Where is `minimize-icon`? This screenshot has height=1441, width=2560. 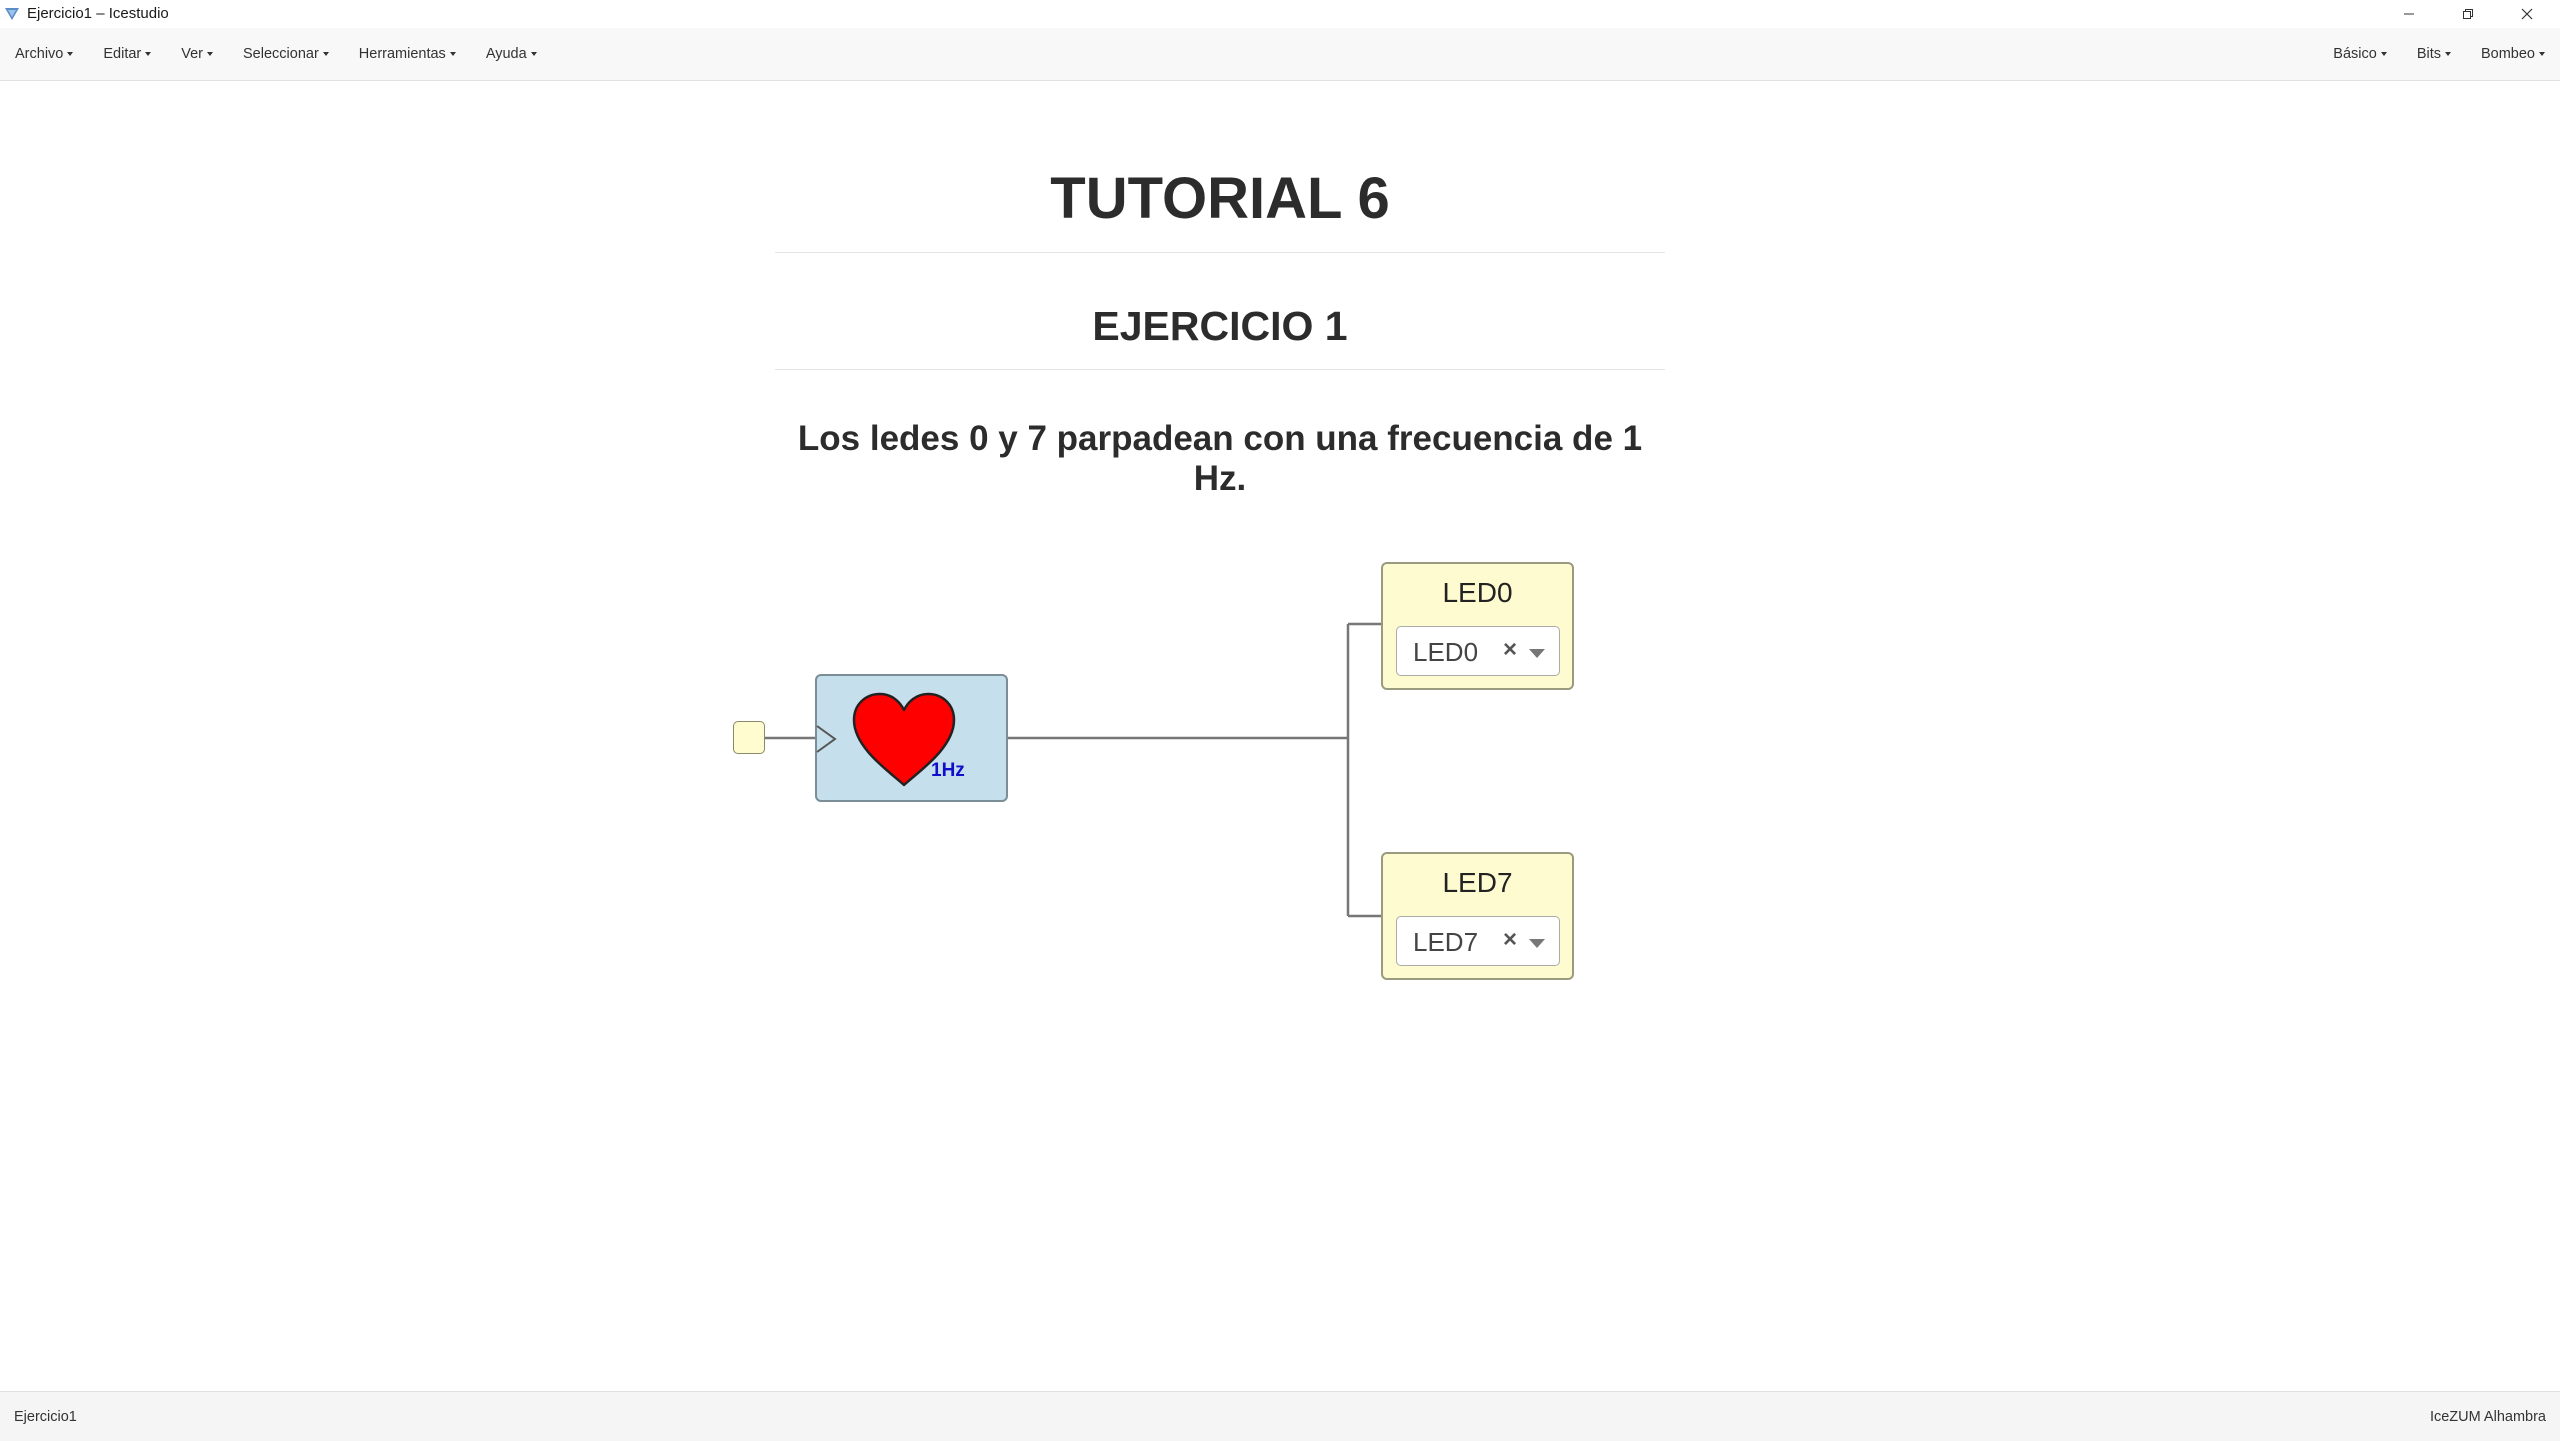 minimize-icon is located at coordinates (2409, 14).